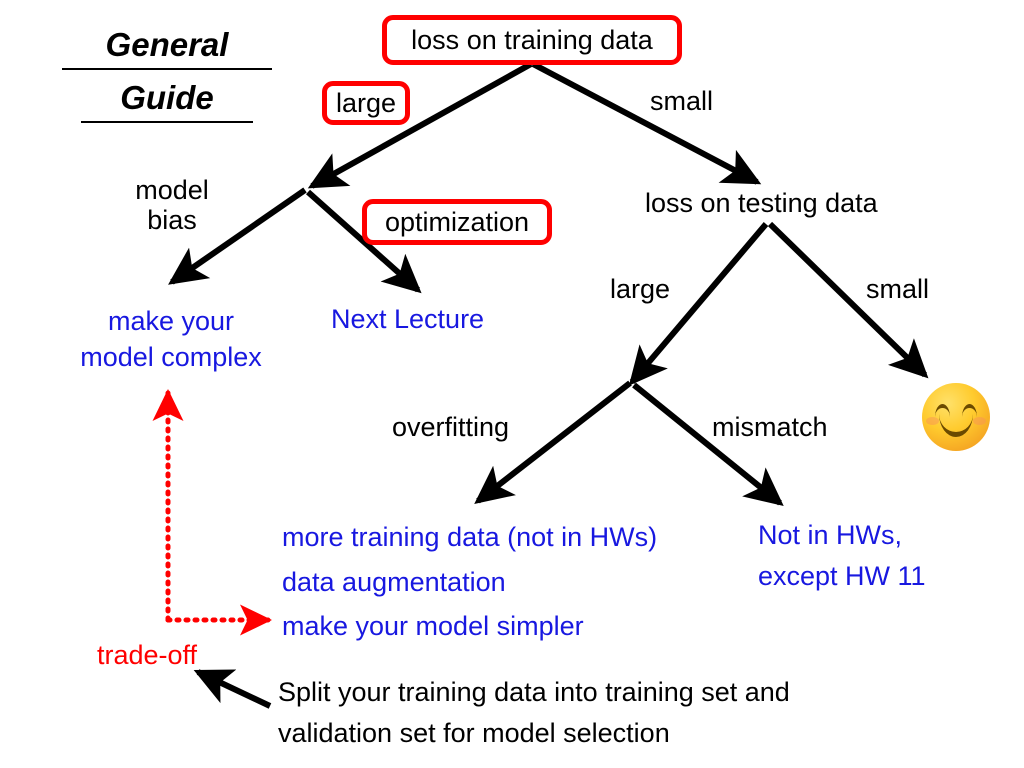 This screenshot has height=768, width=1024. I want to click on node-model-bias: model bias, so click(172, 205).